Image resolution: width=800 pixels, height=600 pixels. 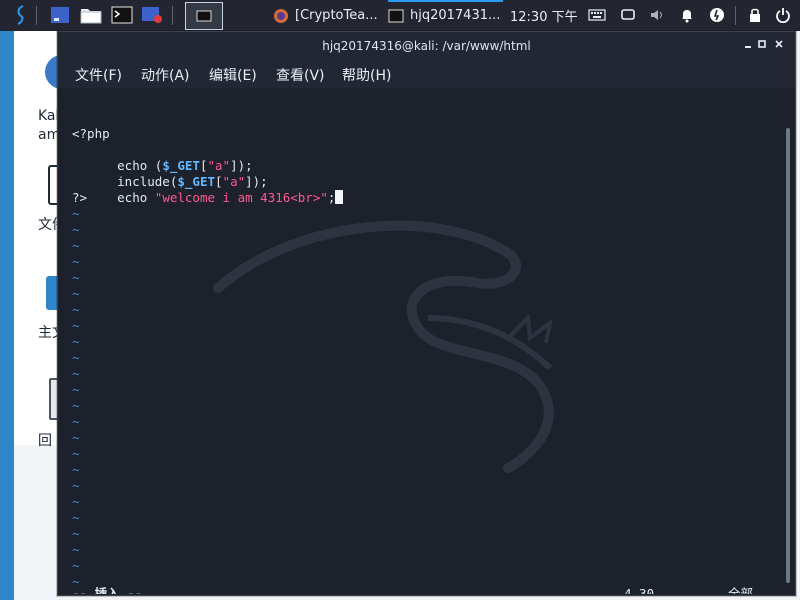 What do you see at coordinates (366, 75) in the screenshot?
I see `menu-help: 帮助(H)` at bounding box center [366, 75].